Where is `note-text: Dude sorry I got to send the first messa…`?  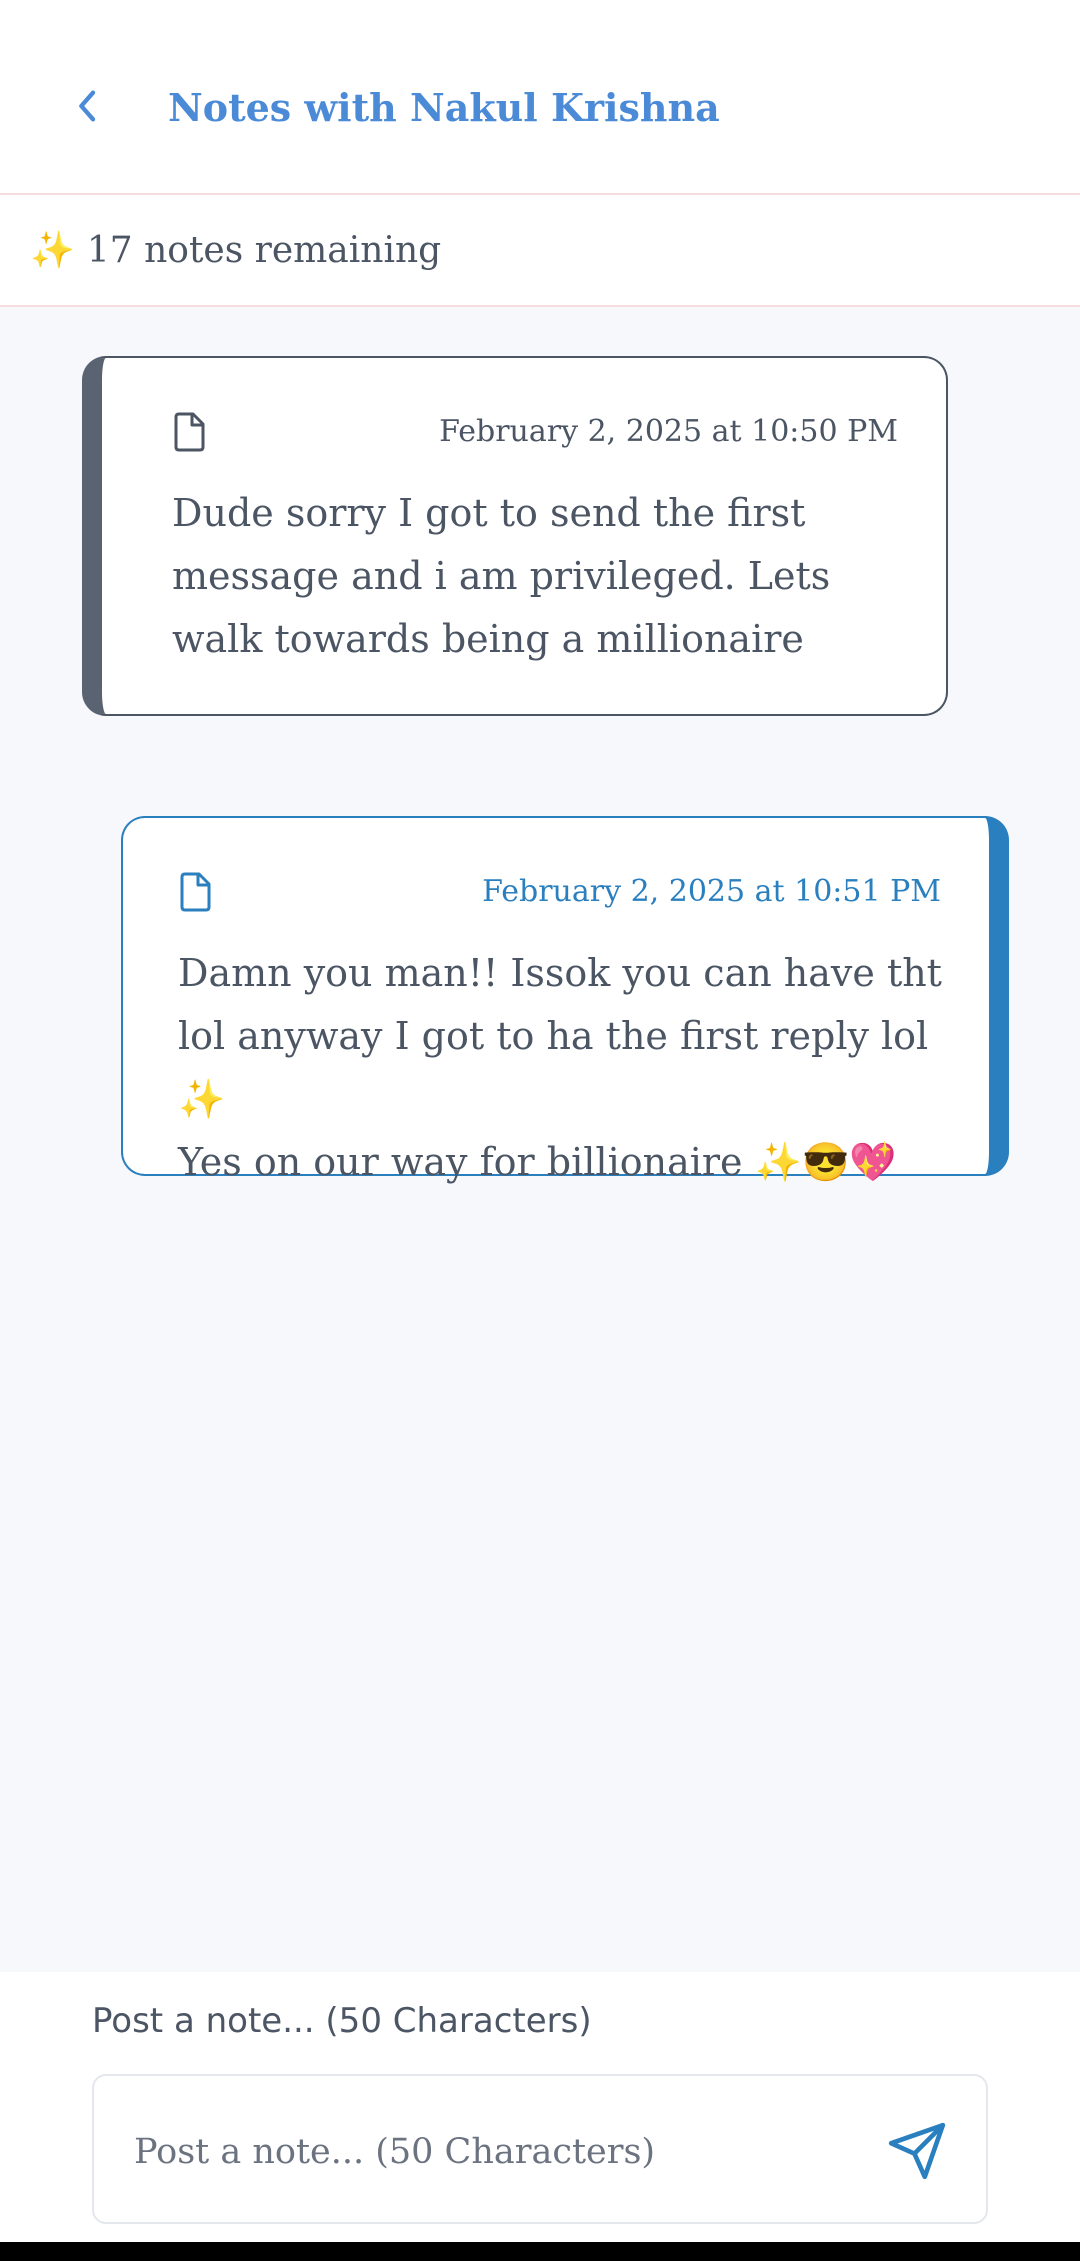 note-text: Dude sorry I got to send the first messa… is located at coordinates (501, 576).